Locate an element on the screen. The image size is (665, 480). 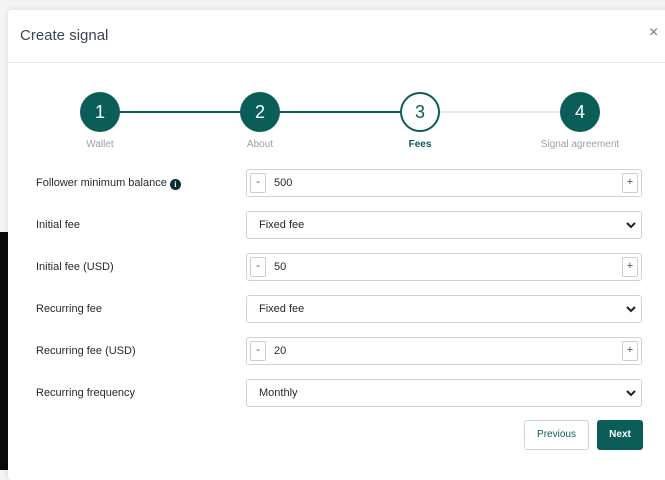
follower-min-balance-label: Follower minimum balance i is located at coordinates (108, 183).